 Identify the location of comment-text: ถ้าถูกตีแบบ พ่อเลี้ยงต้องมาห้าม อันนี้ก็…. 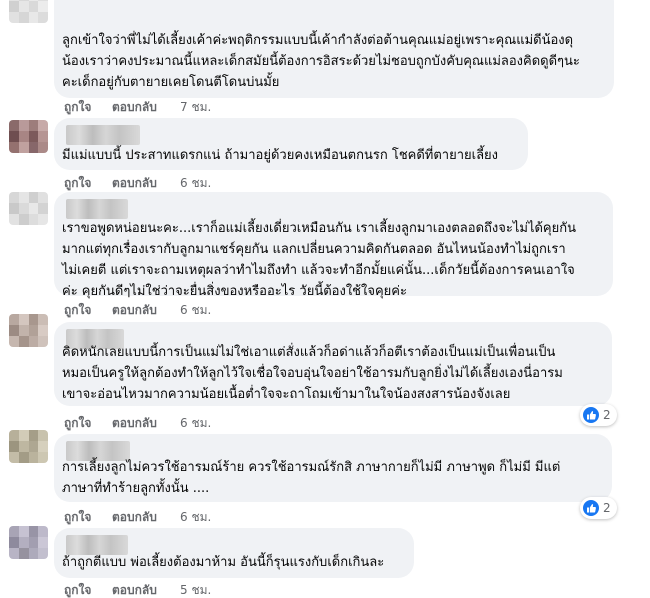
(223, 562).